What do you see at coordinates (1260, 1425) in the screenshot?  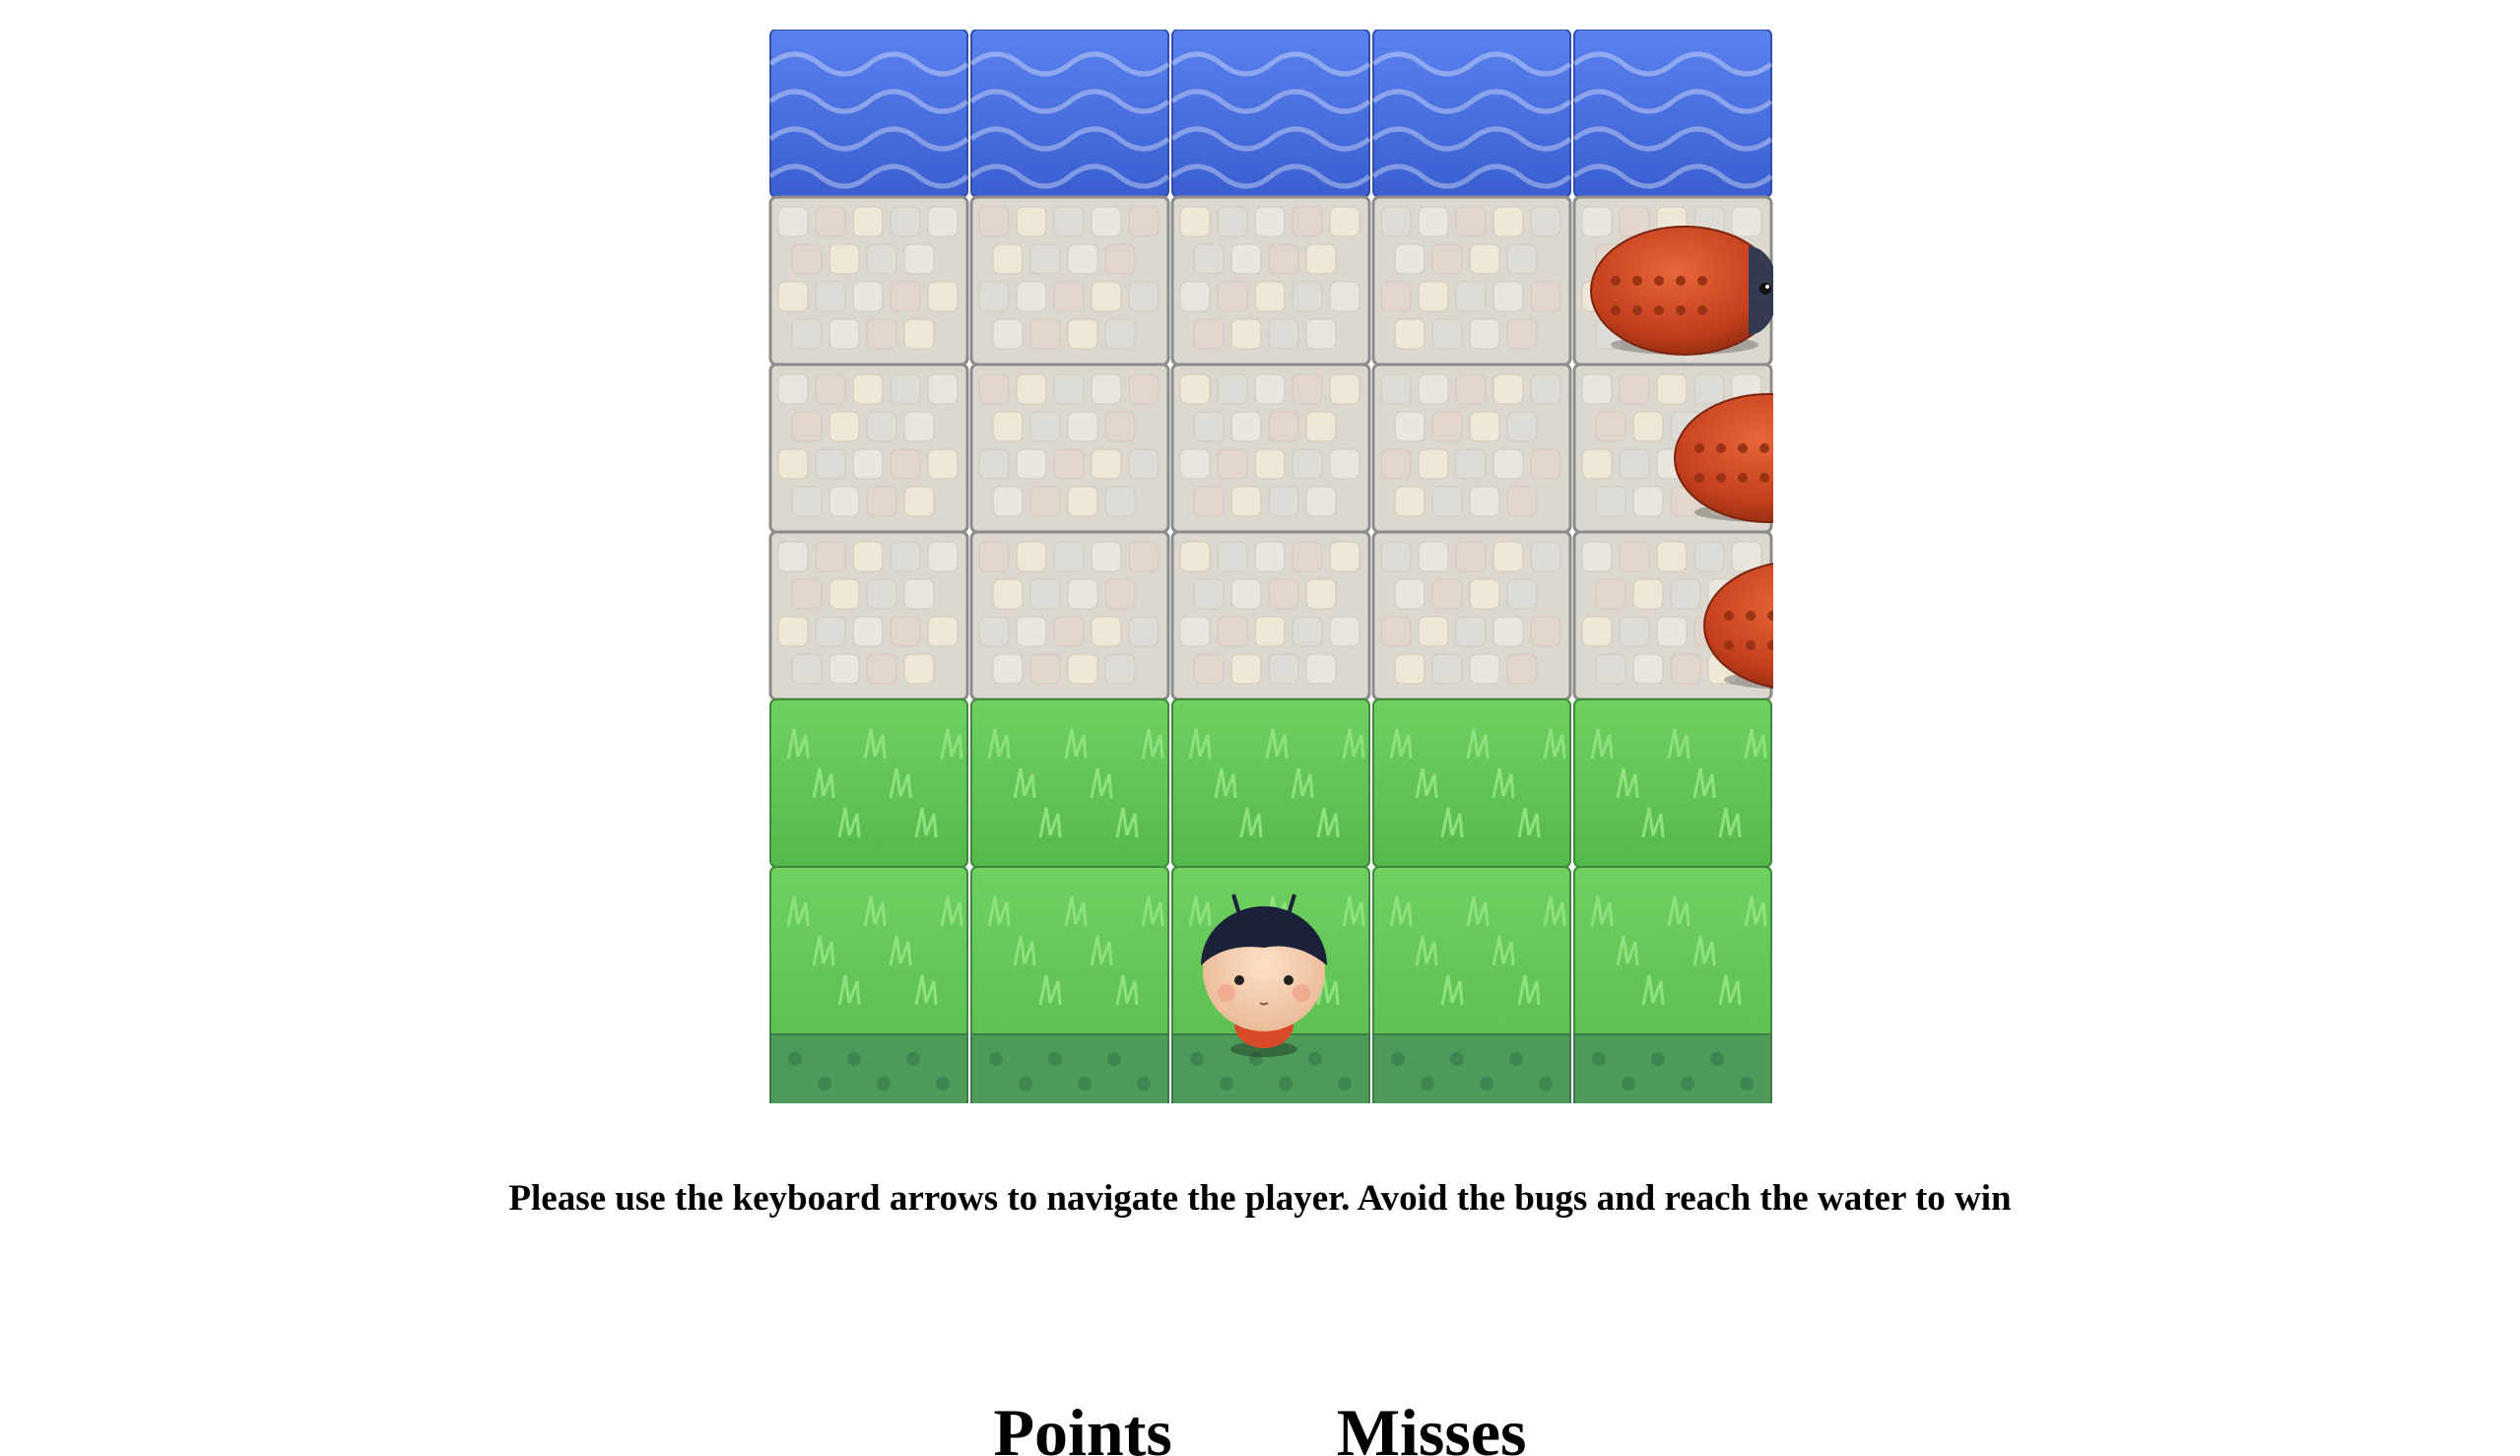 I see `scoreboard: Points Misses` at bounding box center [1260, 1425].